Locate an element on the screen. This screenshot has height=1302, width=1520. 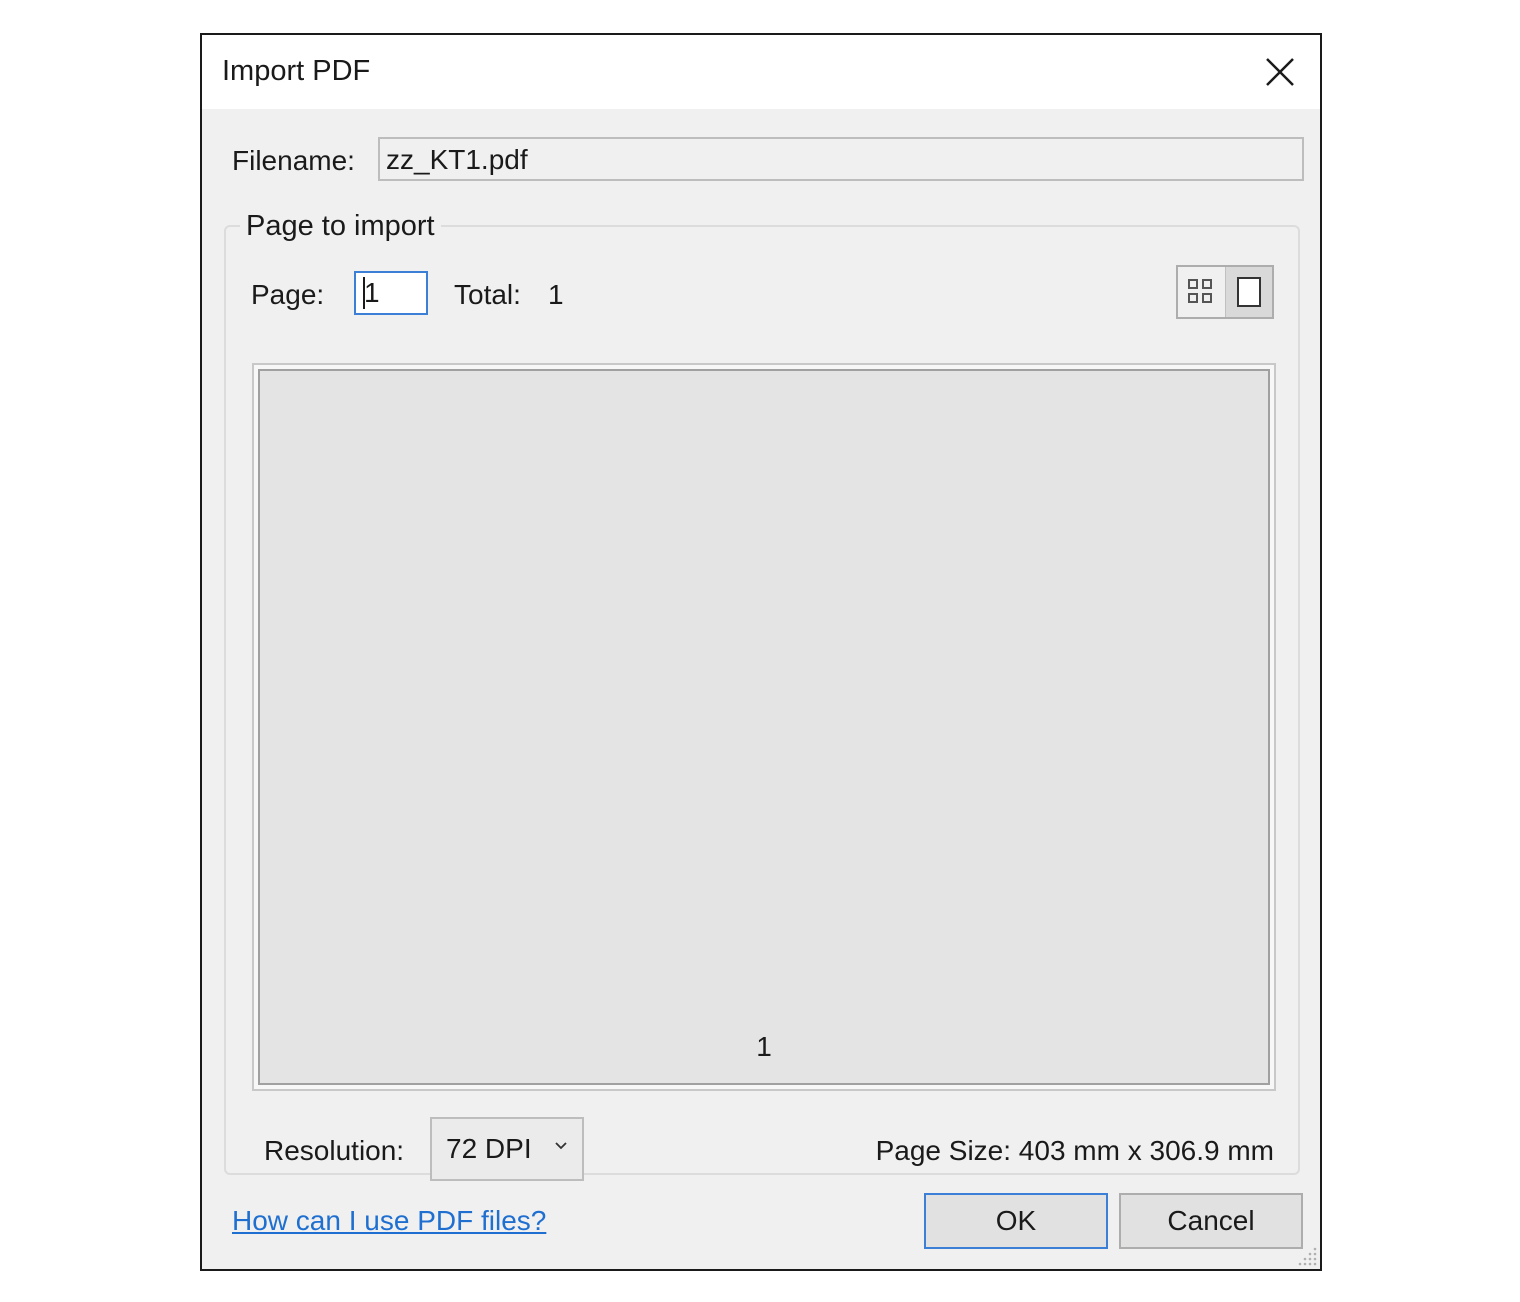
ok-button: OK is located at coordinates (1016, 1221).